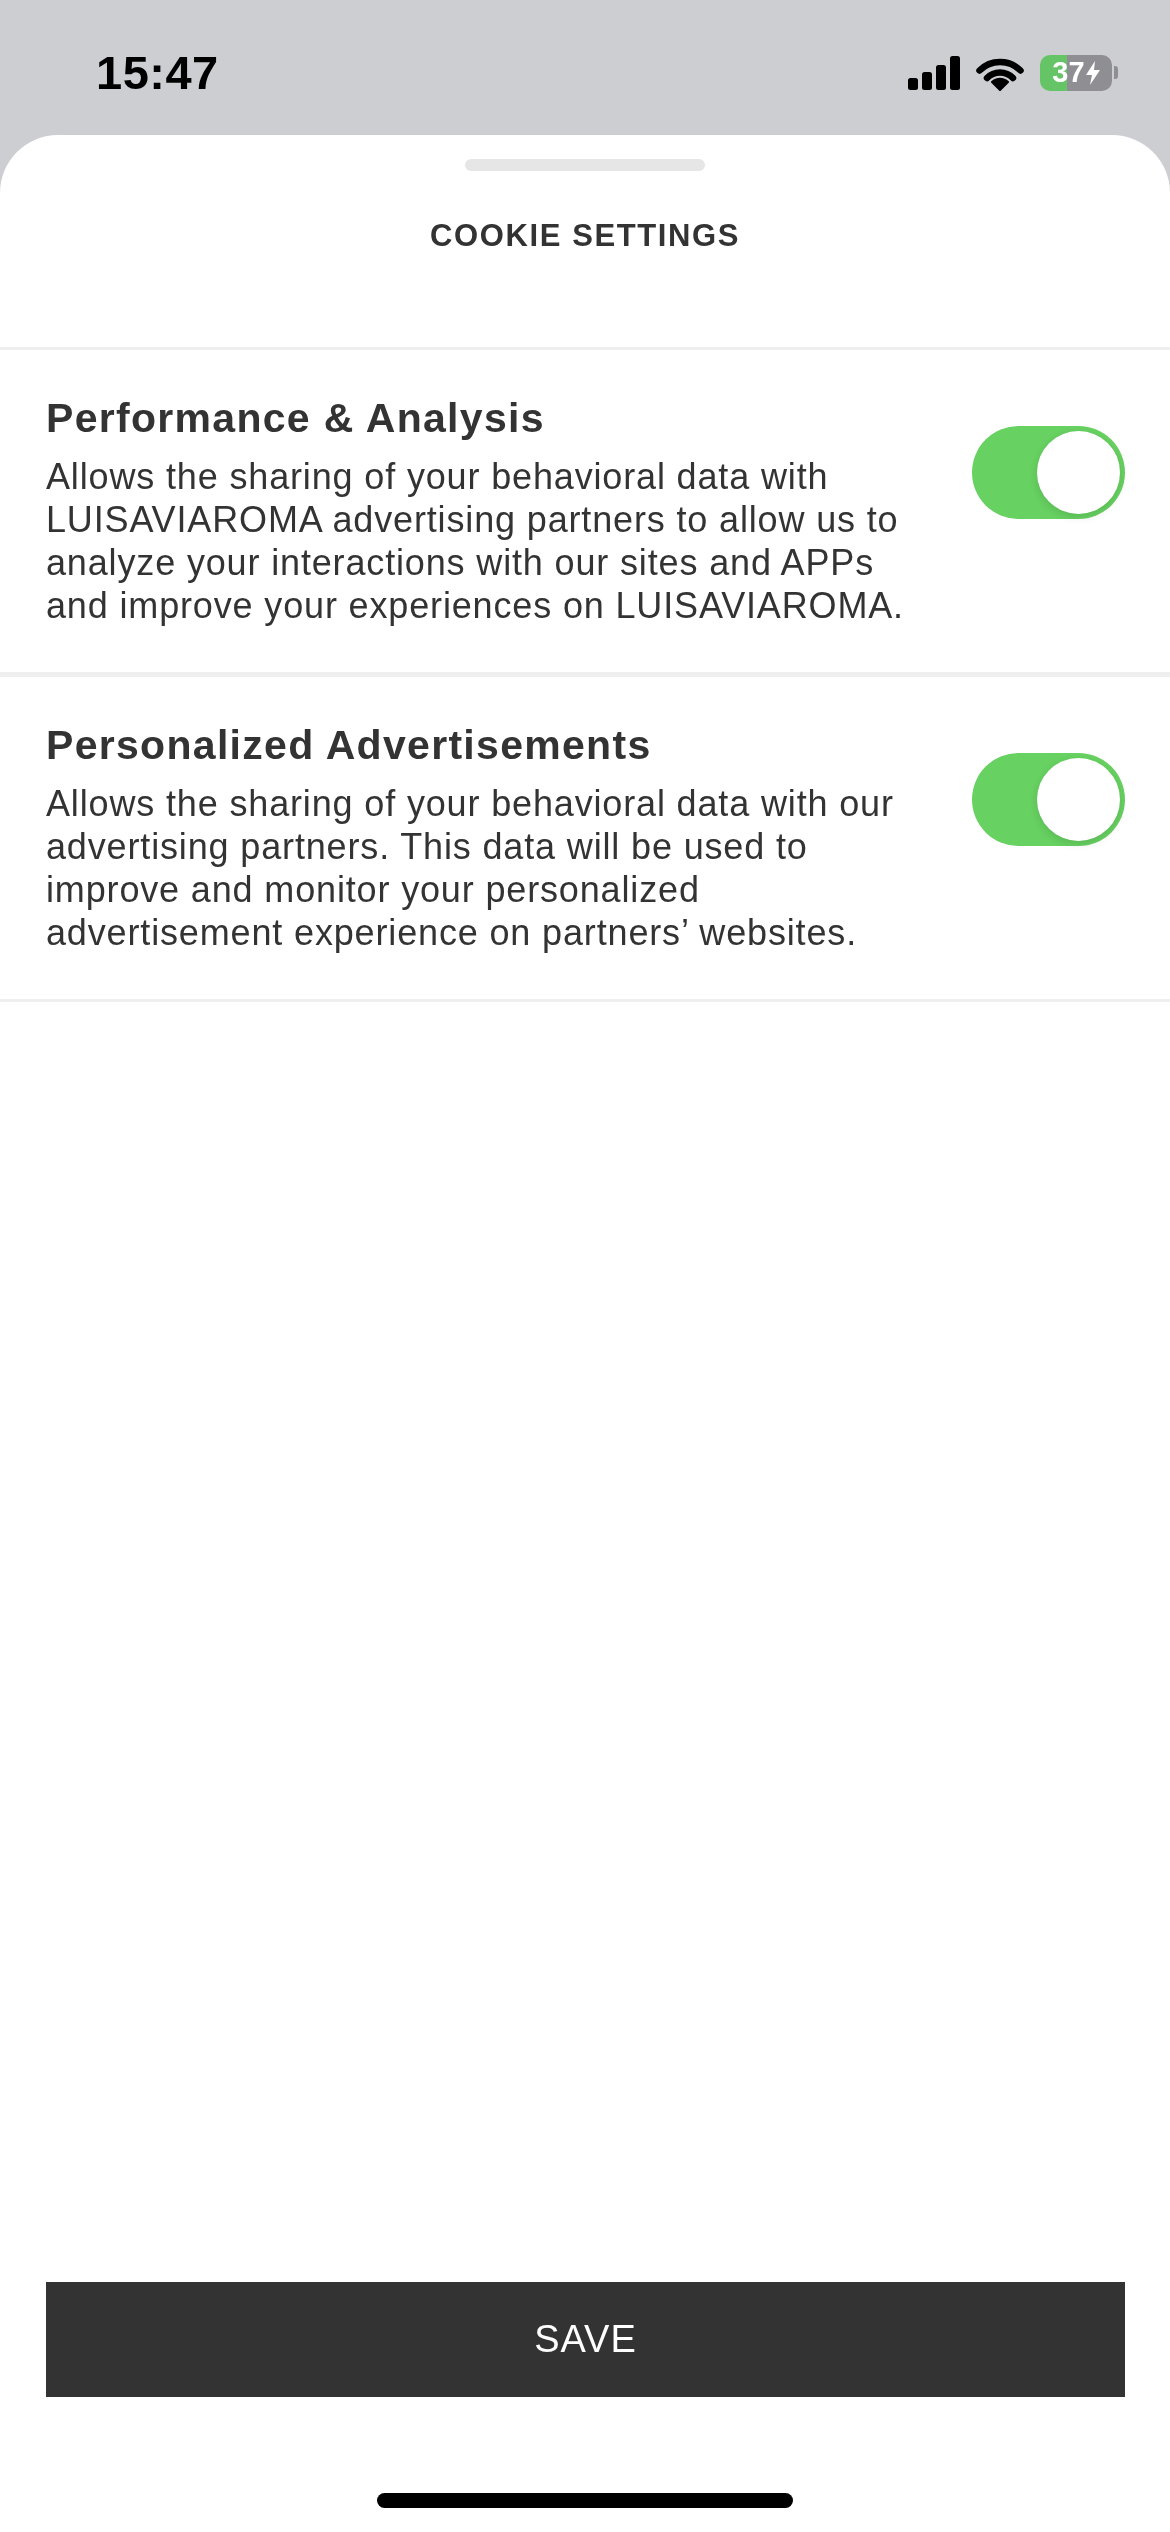 Image resolution: width=1170 pixels, height=2532 pixels. Describe the element at coordinates (295, 418) in the screenshot. I see `setting-title: Performance & Analysis` at that location.